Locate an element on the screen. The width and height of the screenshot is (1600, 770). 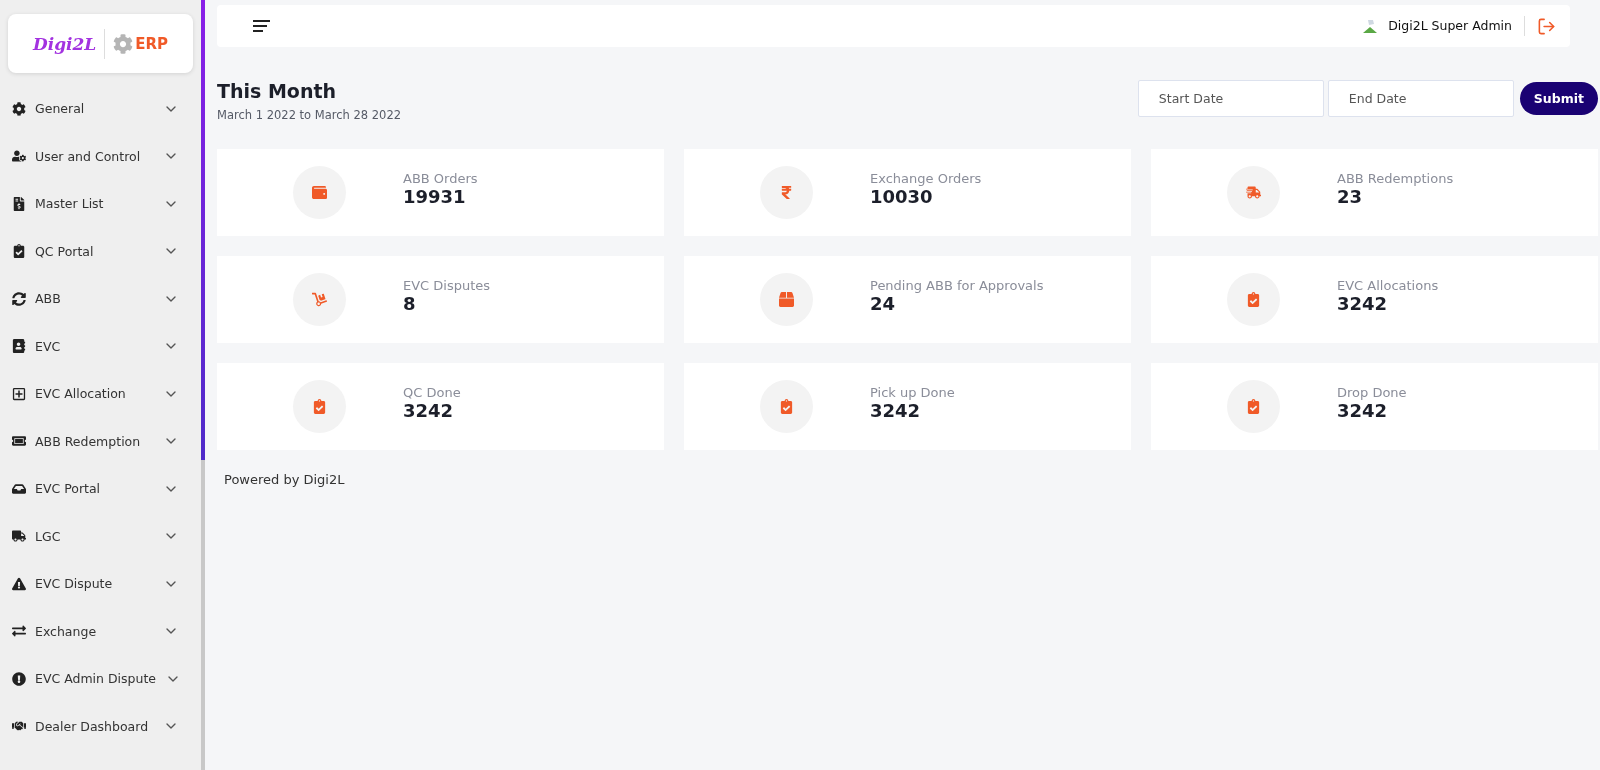
document-icon is located at coordinates (19, 203).